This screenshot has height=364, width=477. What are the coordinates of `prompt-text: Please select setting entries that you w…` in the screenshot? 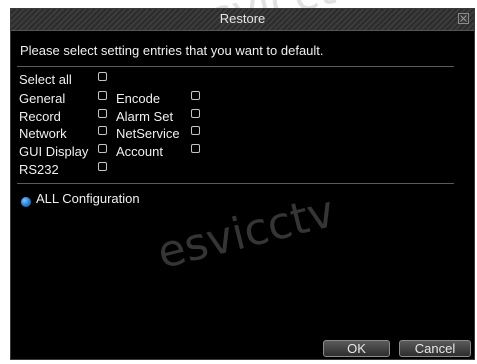 It's located at (172, 50).